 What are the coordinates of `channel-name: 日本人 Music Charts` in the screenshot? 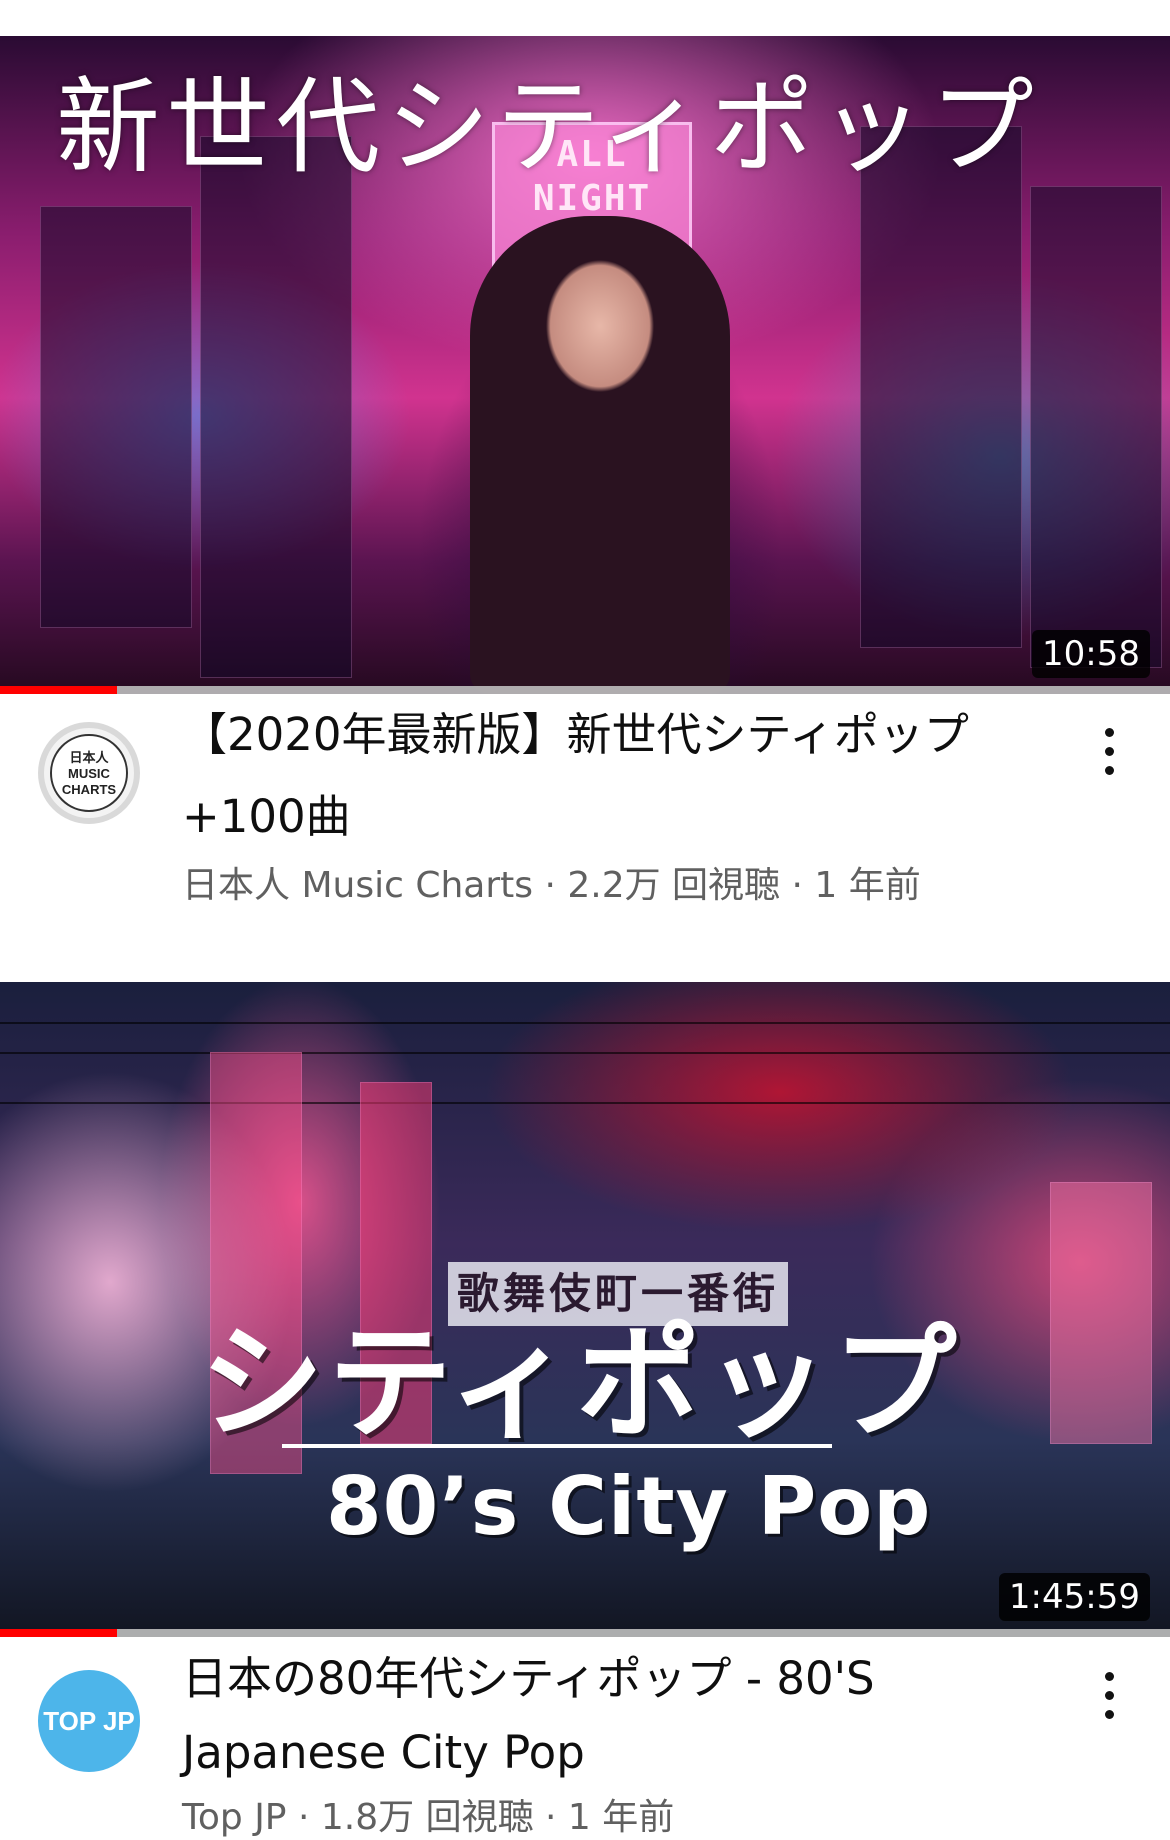 It's located at (357, 885).